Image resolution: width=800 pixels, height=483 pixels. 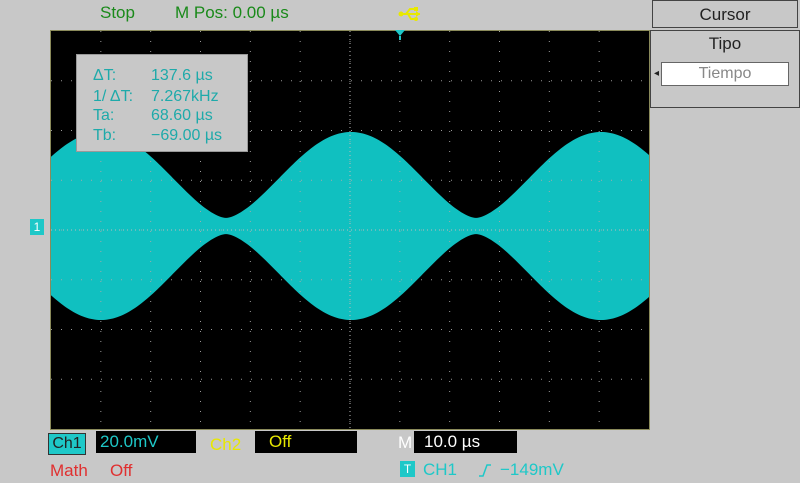 What do you see at coordinates (105, 75) in the screenshot?
I see `delta-t-label: ΔT:` at bounding box center [105, 75].